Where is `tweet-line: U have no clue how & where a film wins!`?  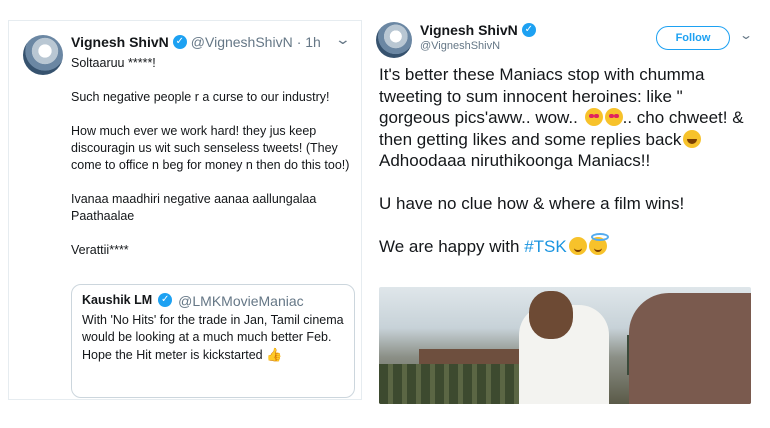
tweet-line: U have no clue how & where a film wins! is located at coordinates (532, 203).